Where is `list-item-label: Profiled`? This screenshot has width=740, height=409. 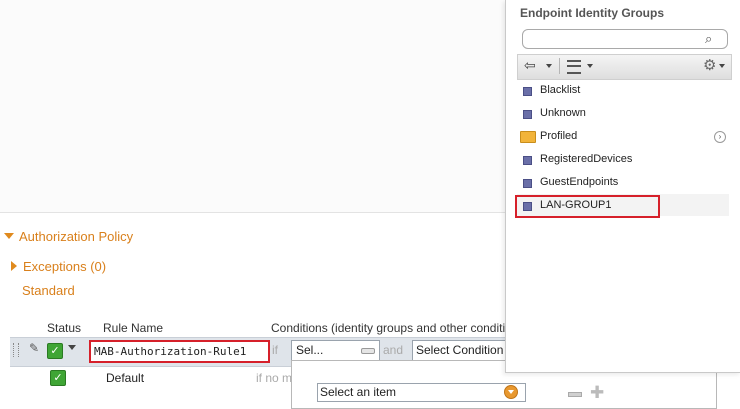
list-item-label: Profiled is located at coordinates (559, 136).